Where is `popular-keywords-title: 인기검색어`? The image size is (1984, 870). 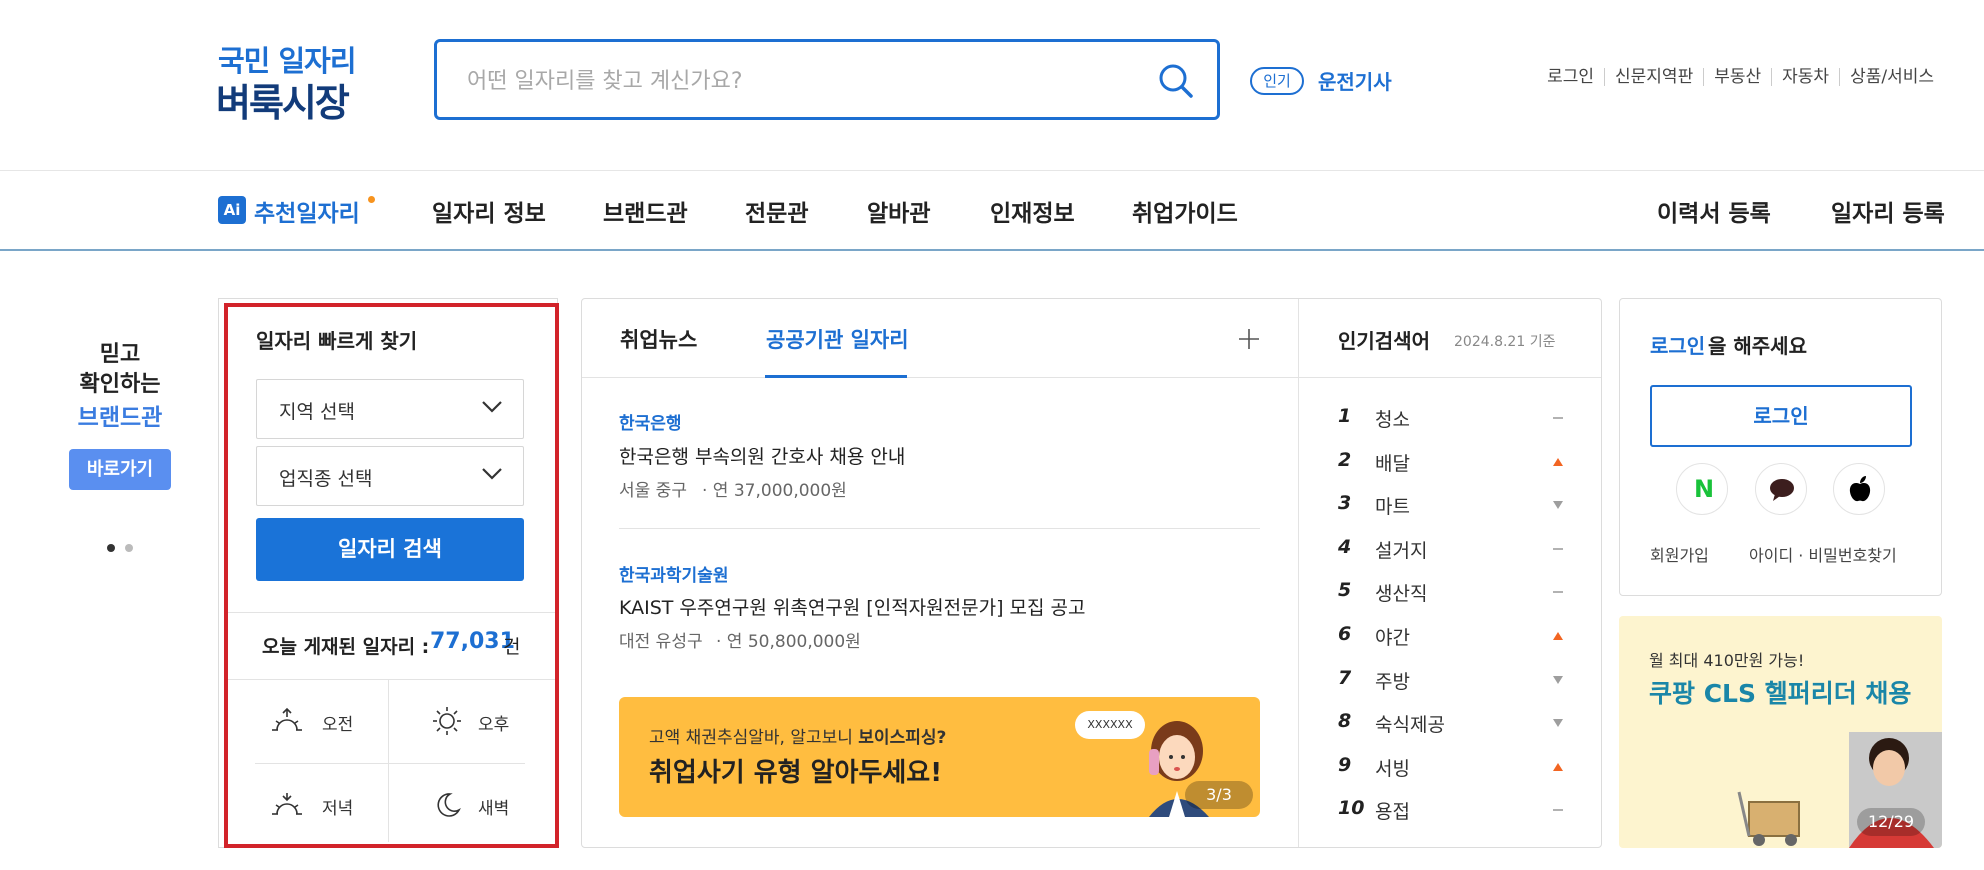
popular-keywords-title: 인기검색어 is located at coordinates (1384, 341).